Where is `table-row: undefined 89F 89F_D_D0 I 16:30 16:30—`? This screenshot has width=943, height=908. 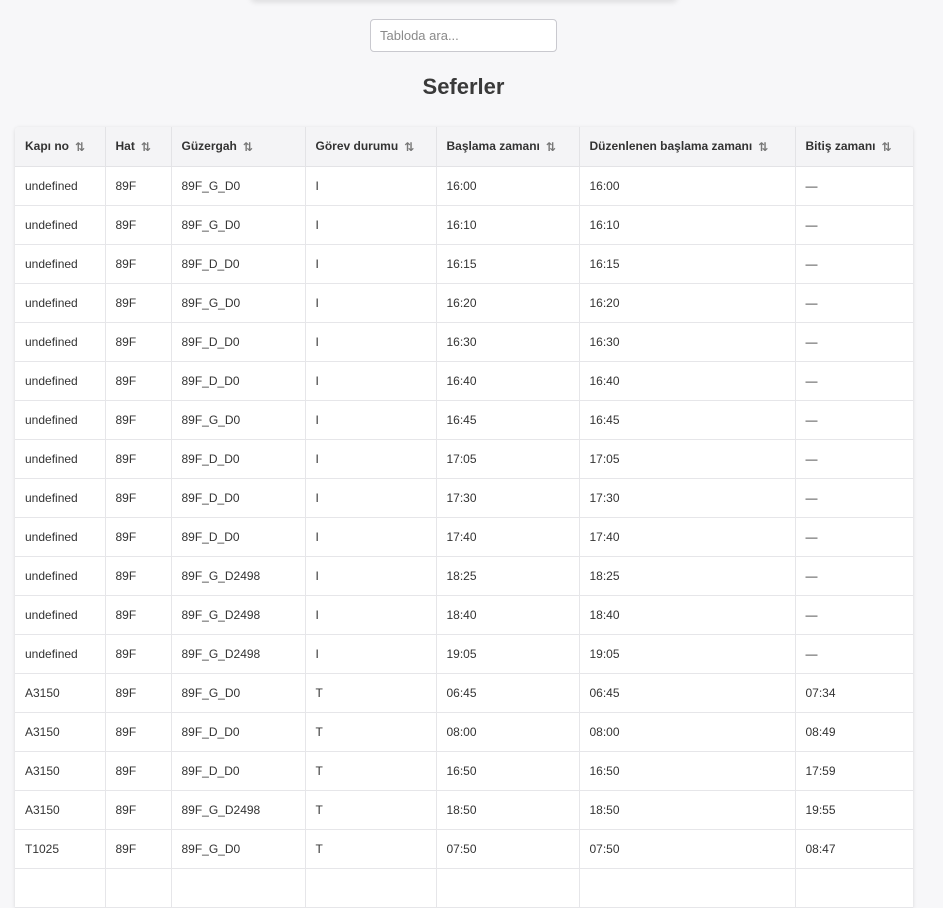
table-row: undefined 89F 89F_D_D0 I 16:30 16:30— is located at coordinates (464, 342).